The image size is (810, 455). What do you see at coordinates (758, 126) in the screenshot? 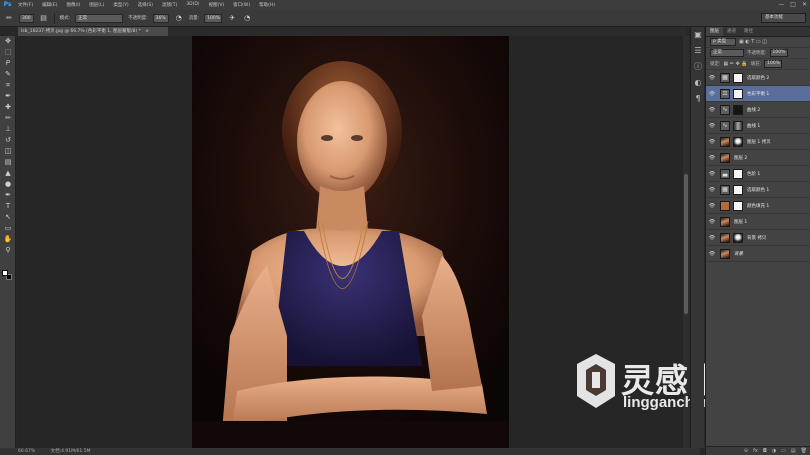
I see `layer-row: 👁 ∿ 曲线 1` at bounding box center [758, 126].